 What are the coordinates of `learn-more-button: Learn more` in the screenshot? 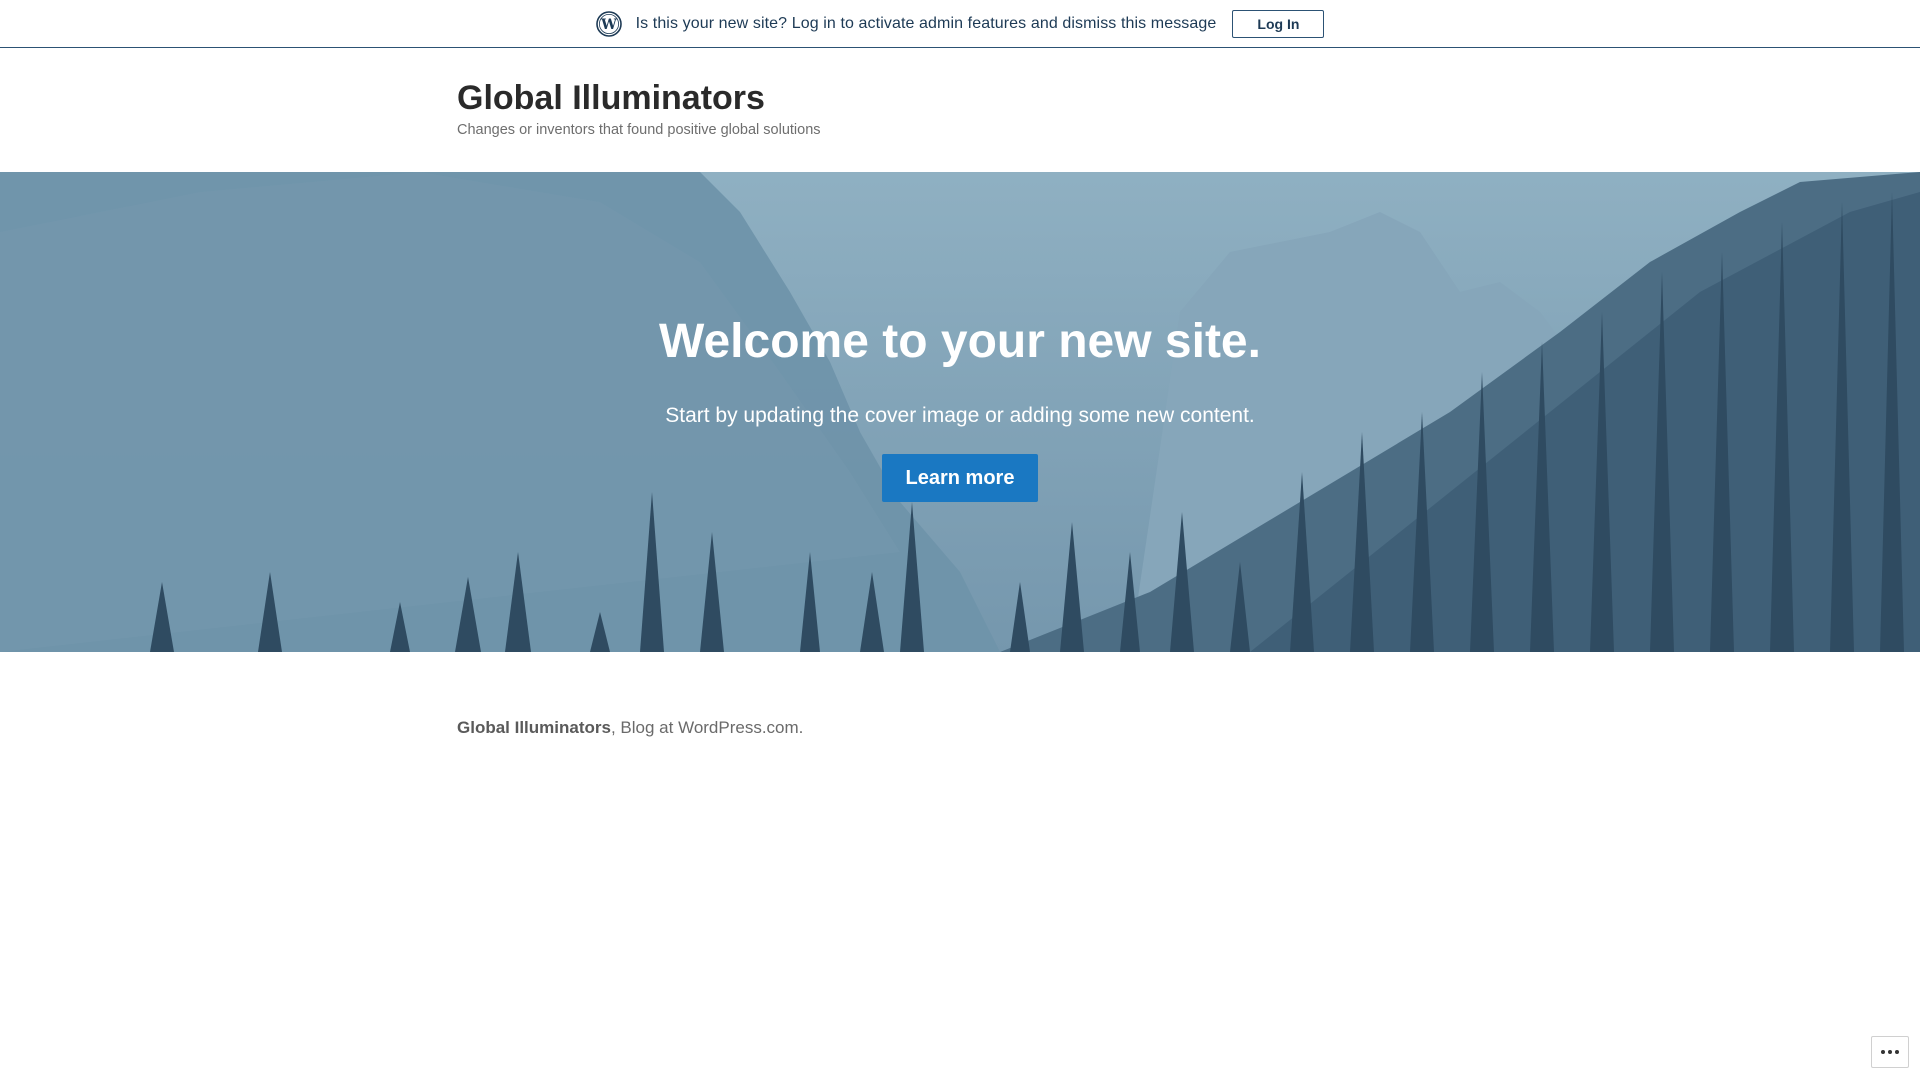 It's located at (960, 478).